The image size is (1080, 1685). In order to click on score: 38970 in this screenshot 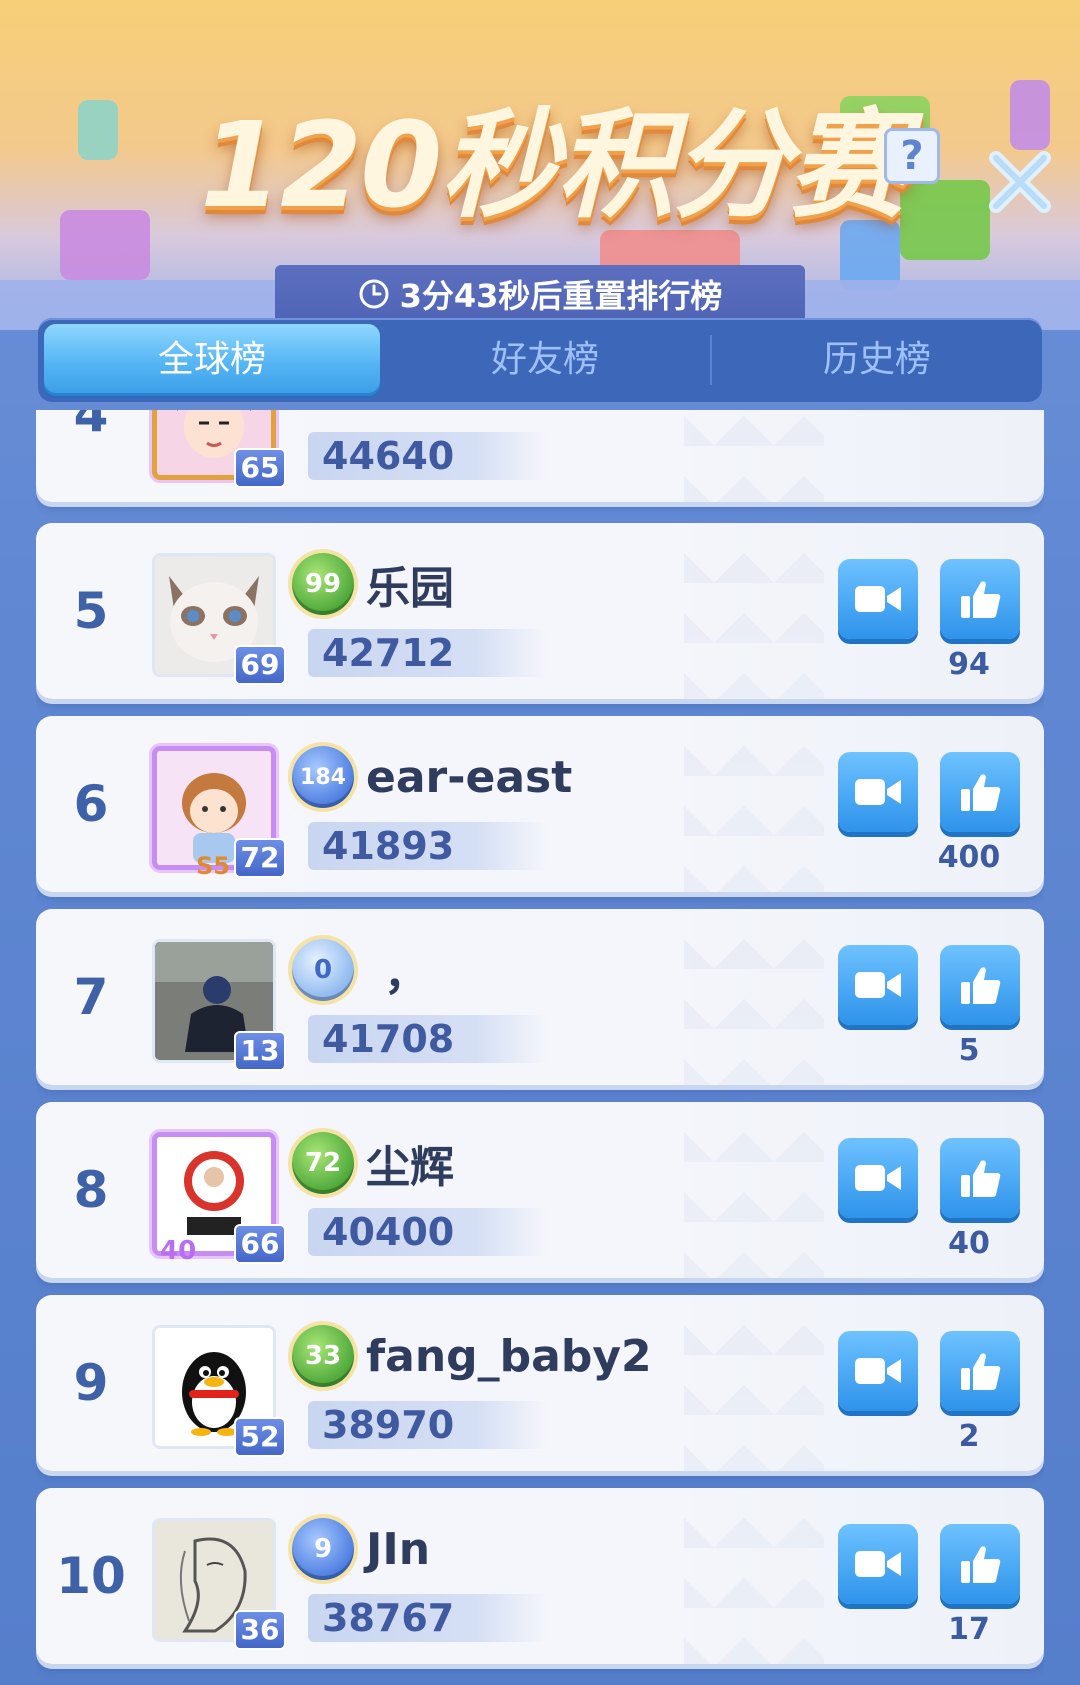, I will do `click(428, 1425)`.